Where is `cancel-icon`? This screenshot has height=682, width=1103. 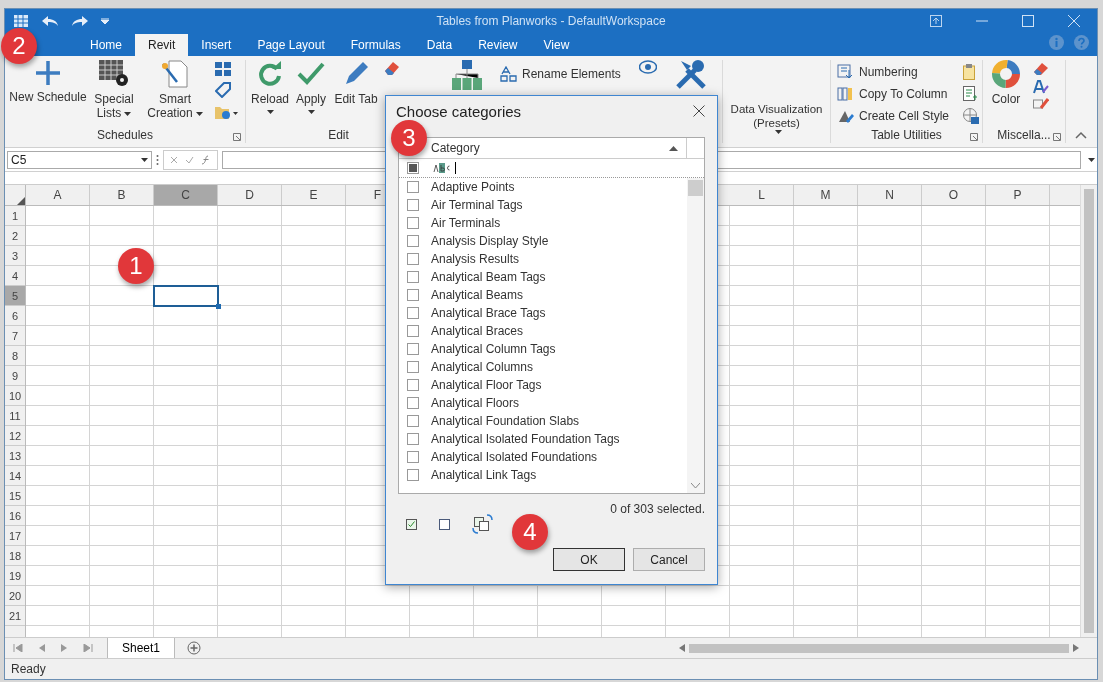
cancel-icon is located at coordinates (174, 159).